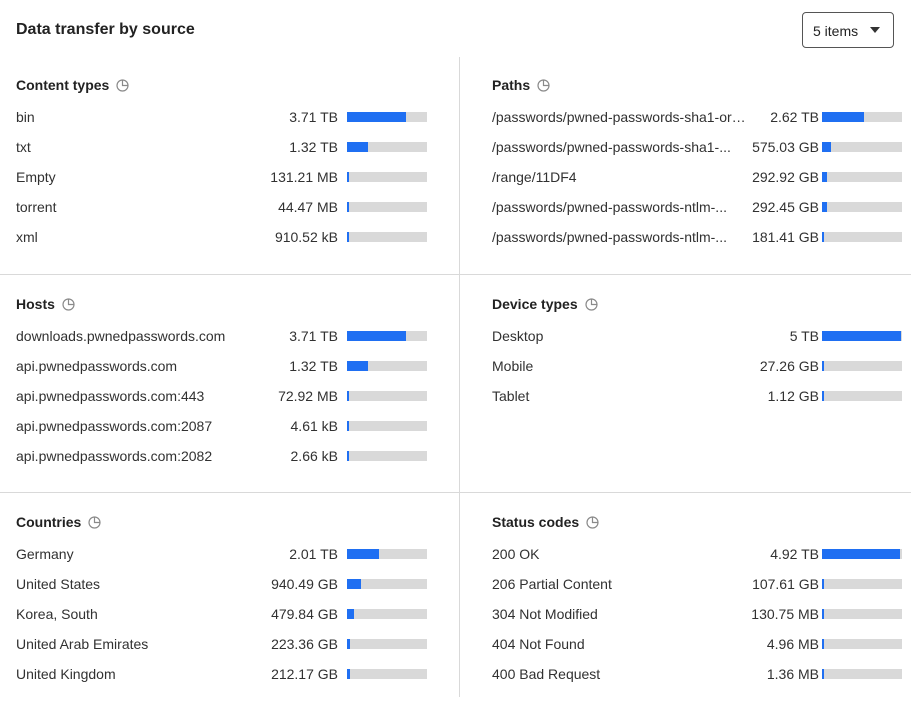 The width and height of the screenshot is (911, 712). What do you see at coordinates (45, 304) in the screenshot?
I see `card-title: Hosts` at bounding box center [45, 304].